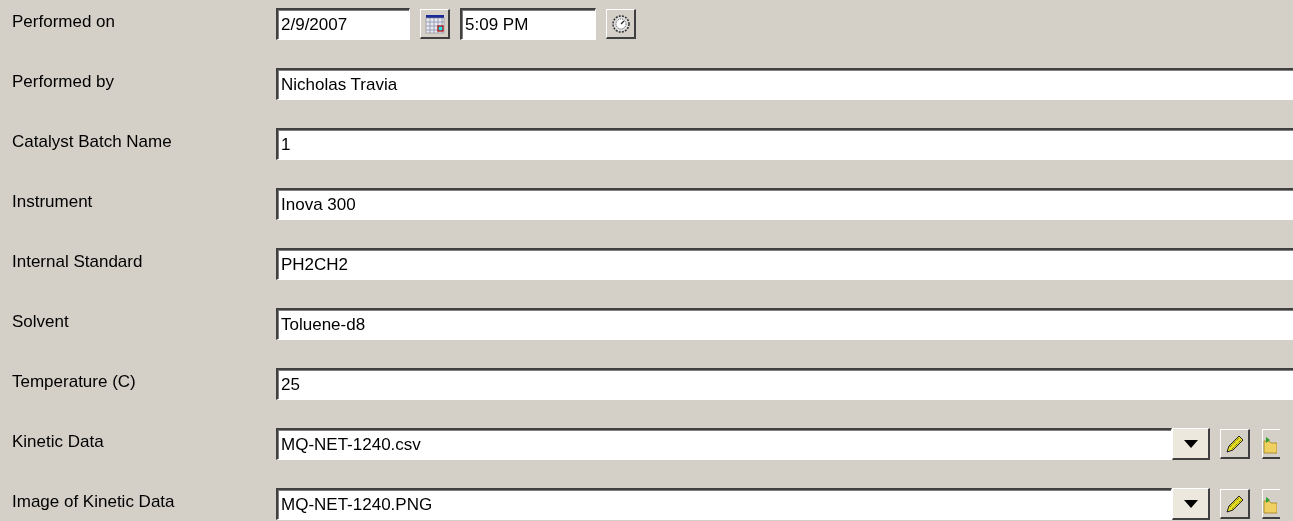  Describe the element at coordinates (528, 24) in the screenshot. I see `time-field: 5:09 PM` at that location.